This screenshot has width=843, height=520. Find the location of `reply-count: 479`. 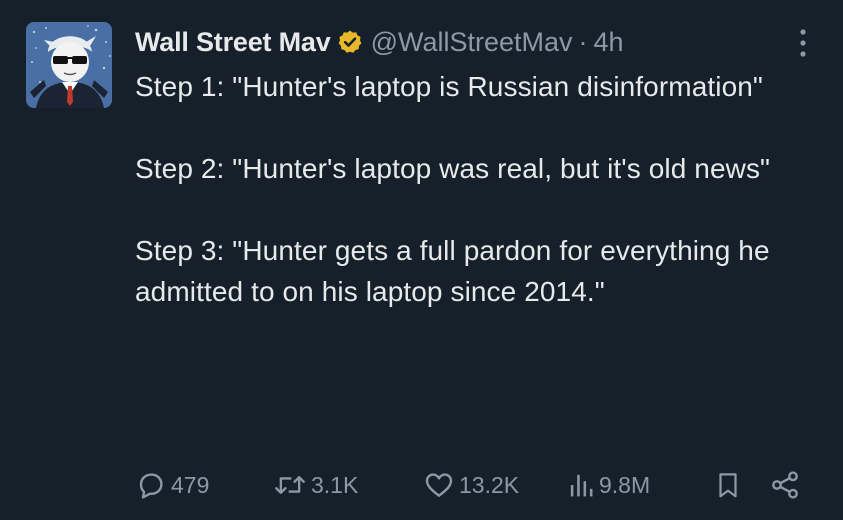

reply-count: 479 is located at coordinates (190, 484).